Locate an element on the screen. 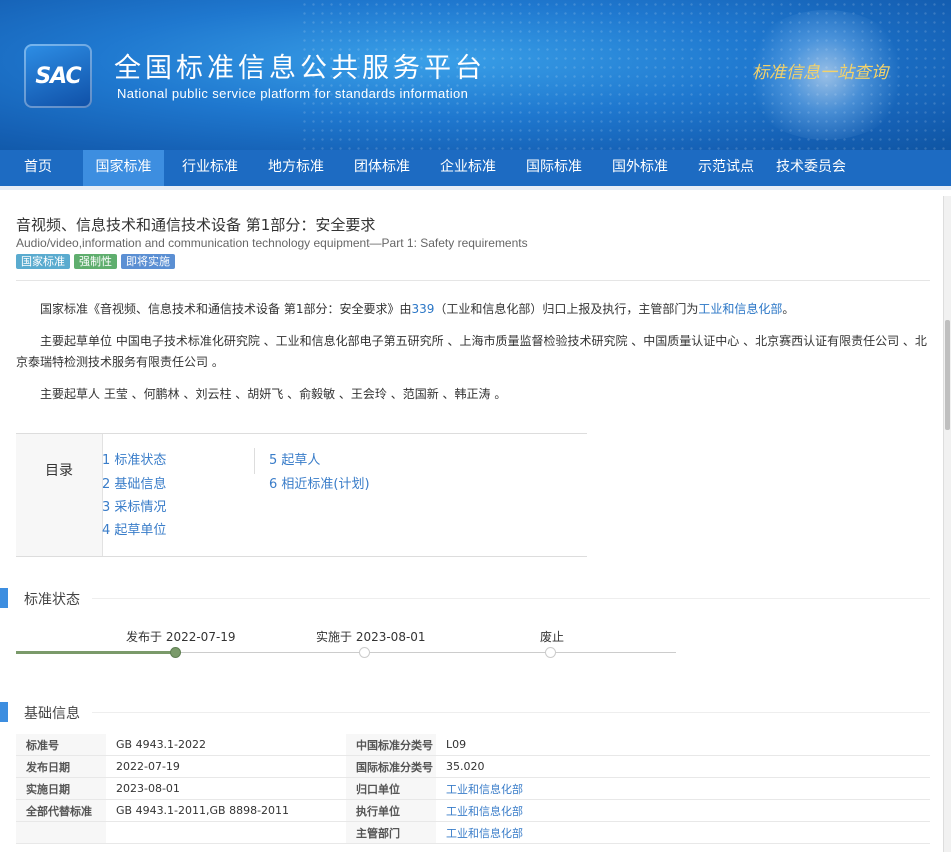 This screenshot has width=951, height=852. page-scrollbar is located at coordinates (947, 524).